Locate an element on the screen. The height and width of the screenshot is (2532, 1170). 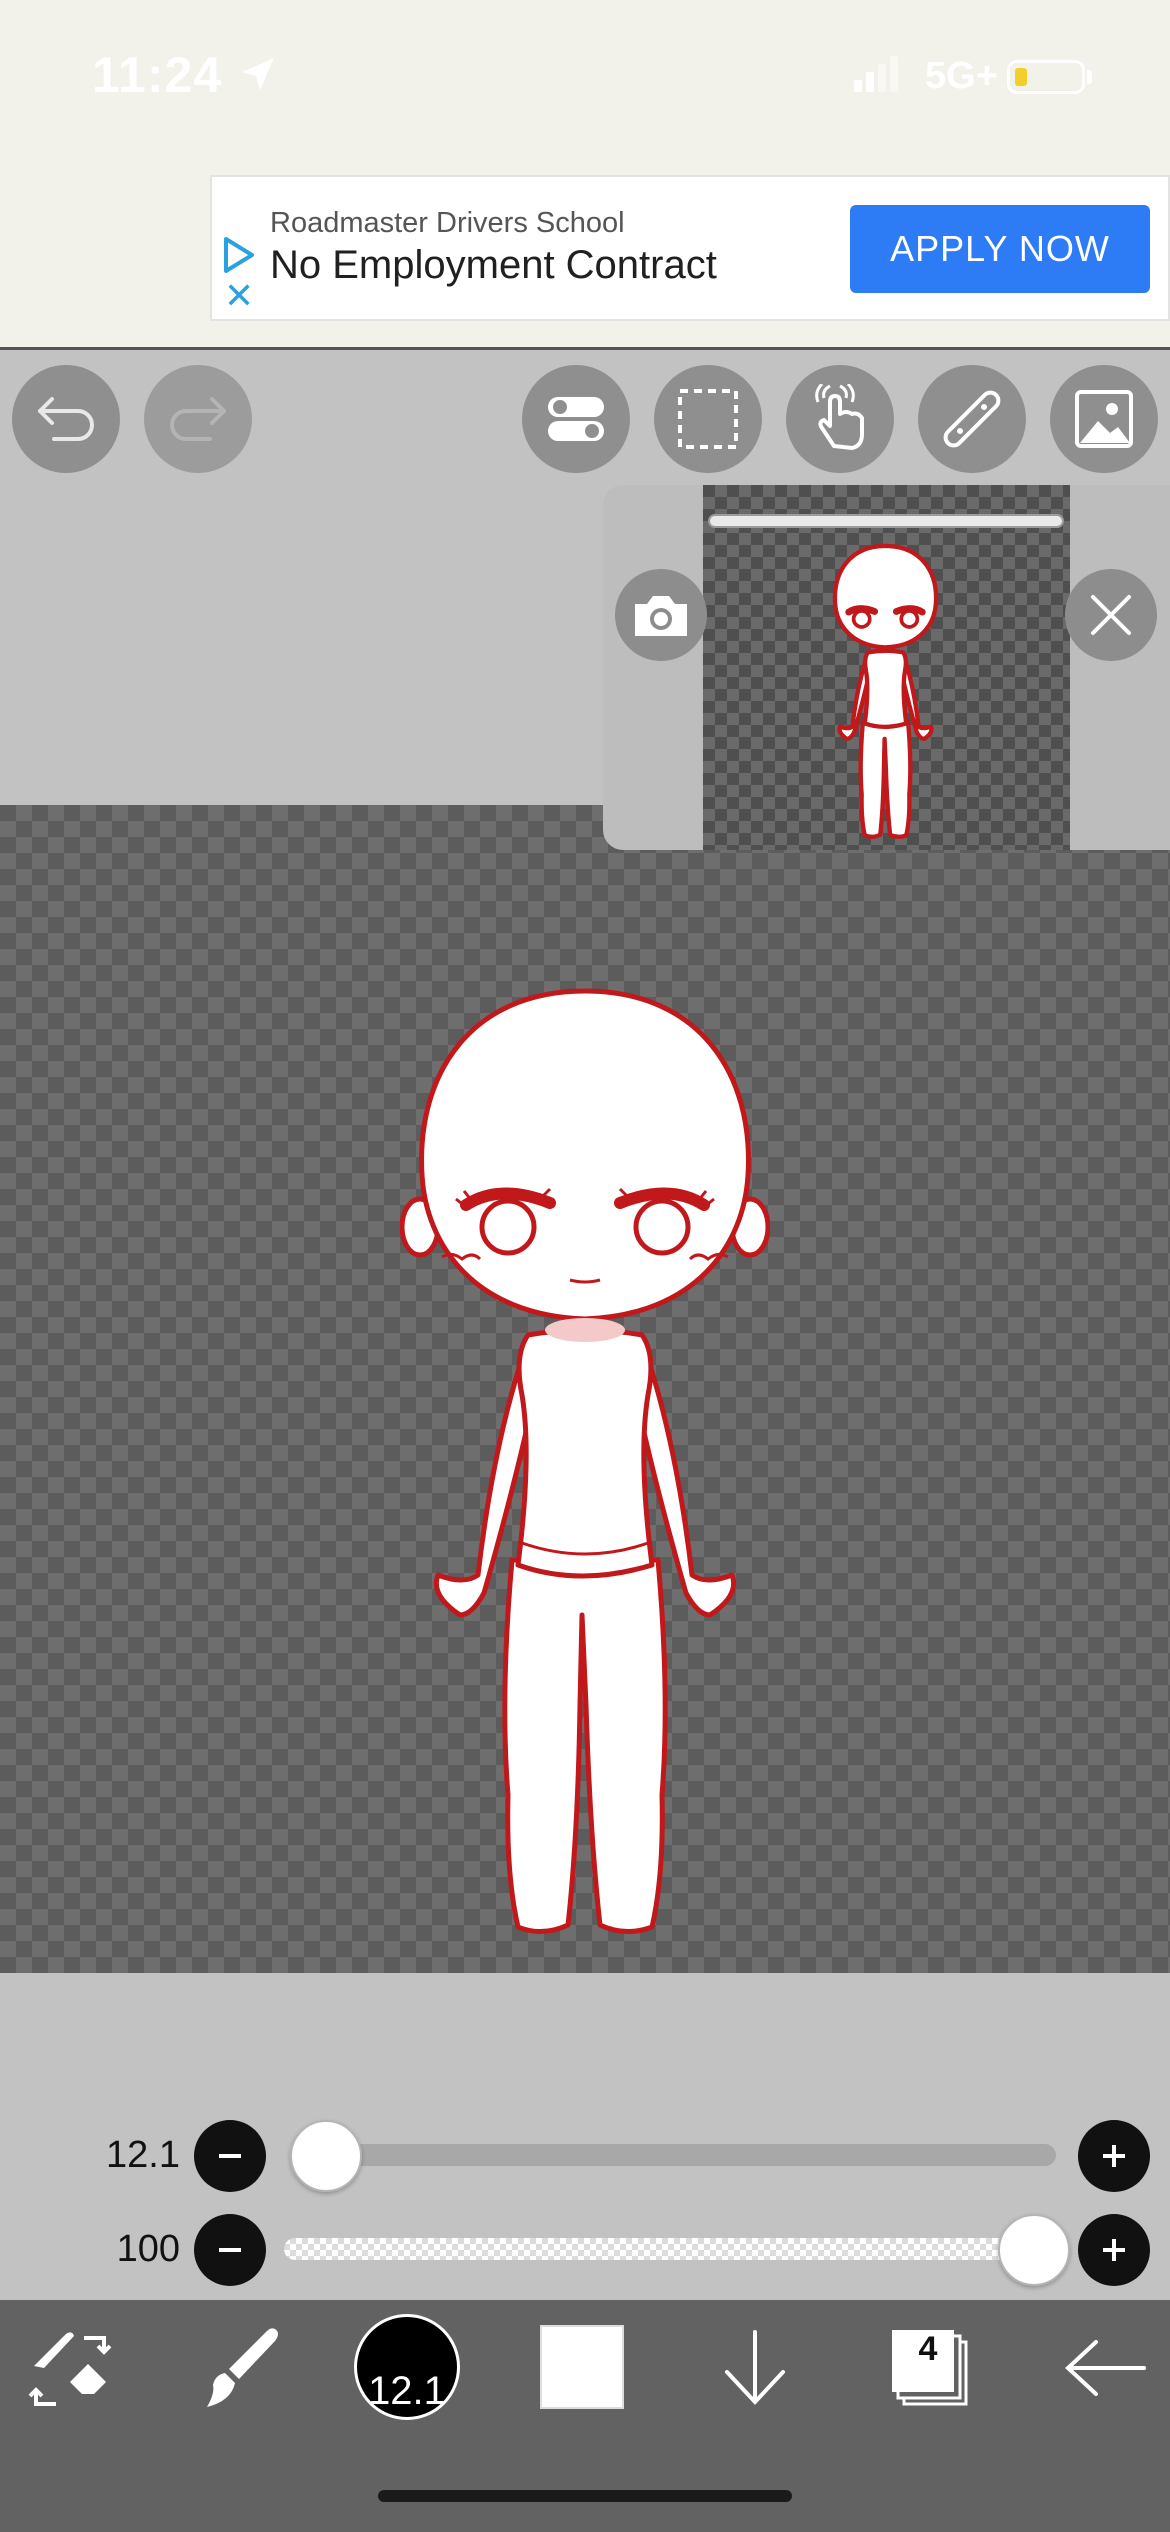
toggle-tool-button is located at coordinates (576, 419).